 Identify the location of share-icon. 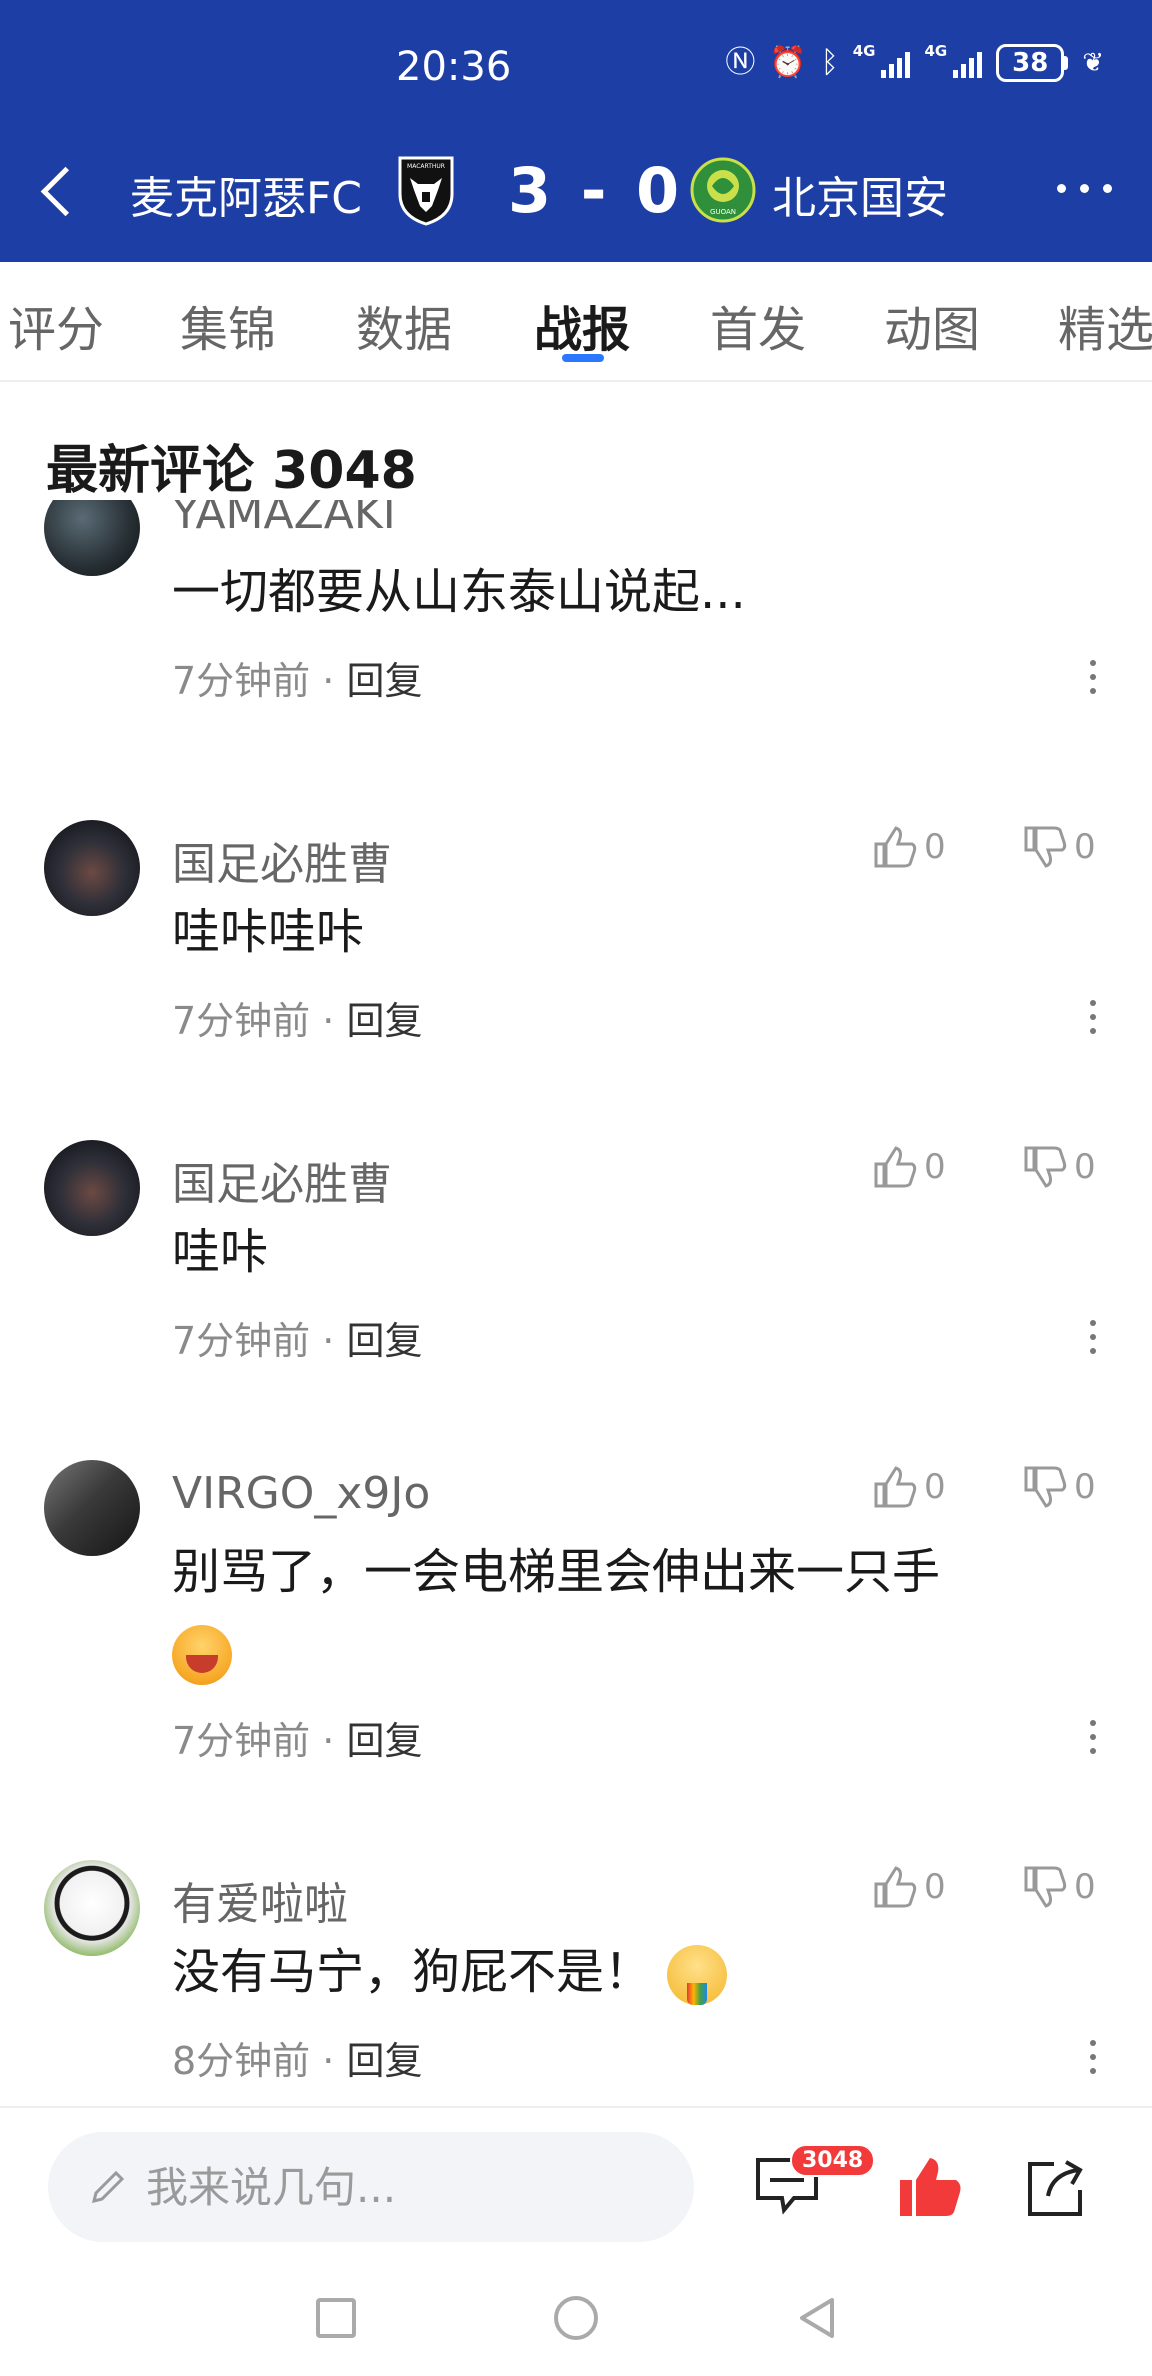
(1056, 2187).